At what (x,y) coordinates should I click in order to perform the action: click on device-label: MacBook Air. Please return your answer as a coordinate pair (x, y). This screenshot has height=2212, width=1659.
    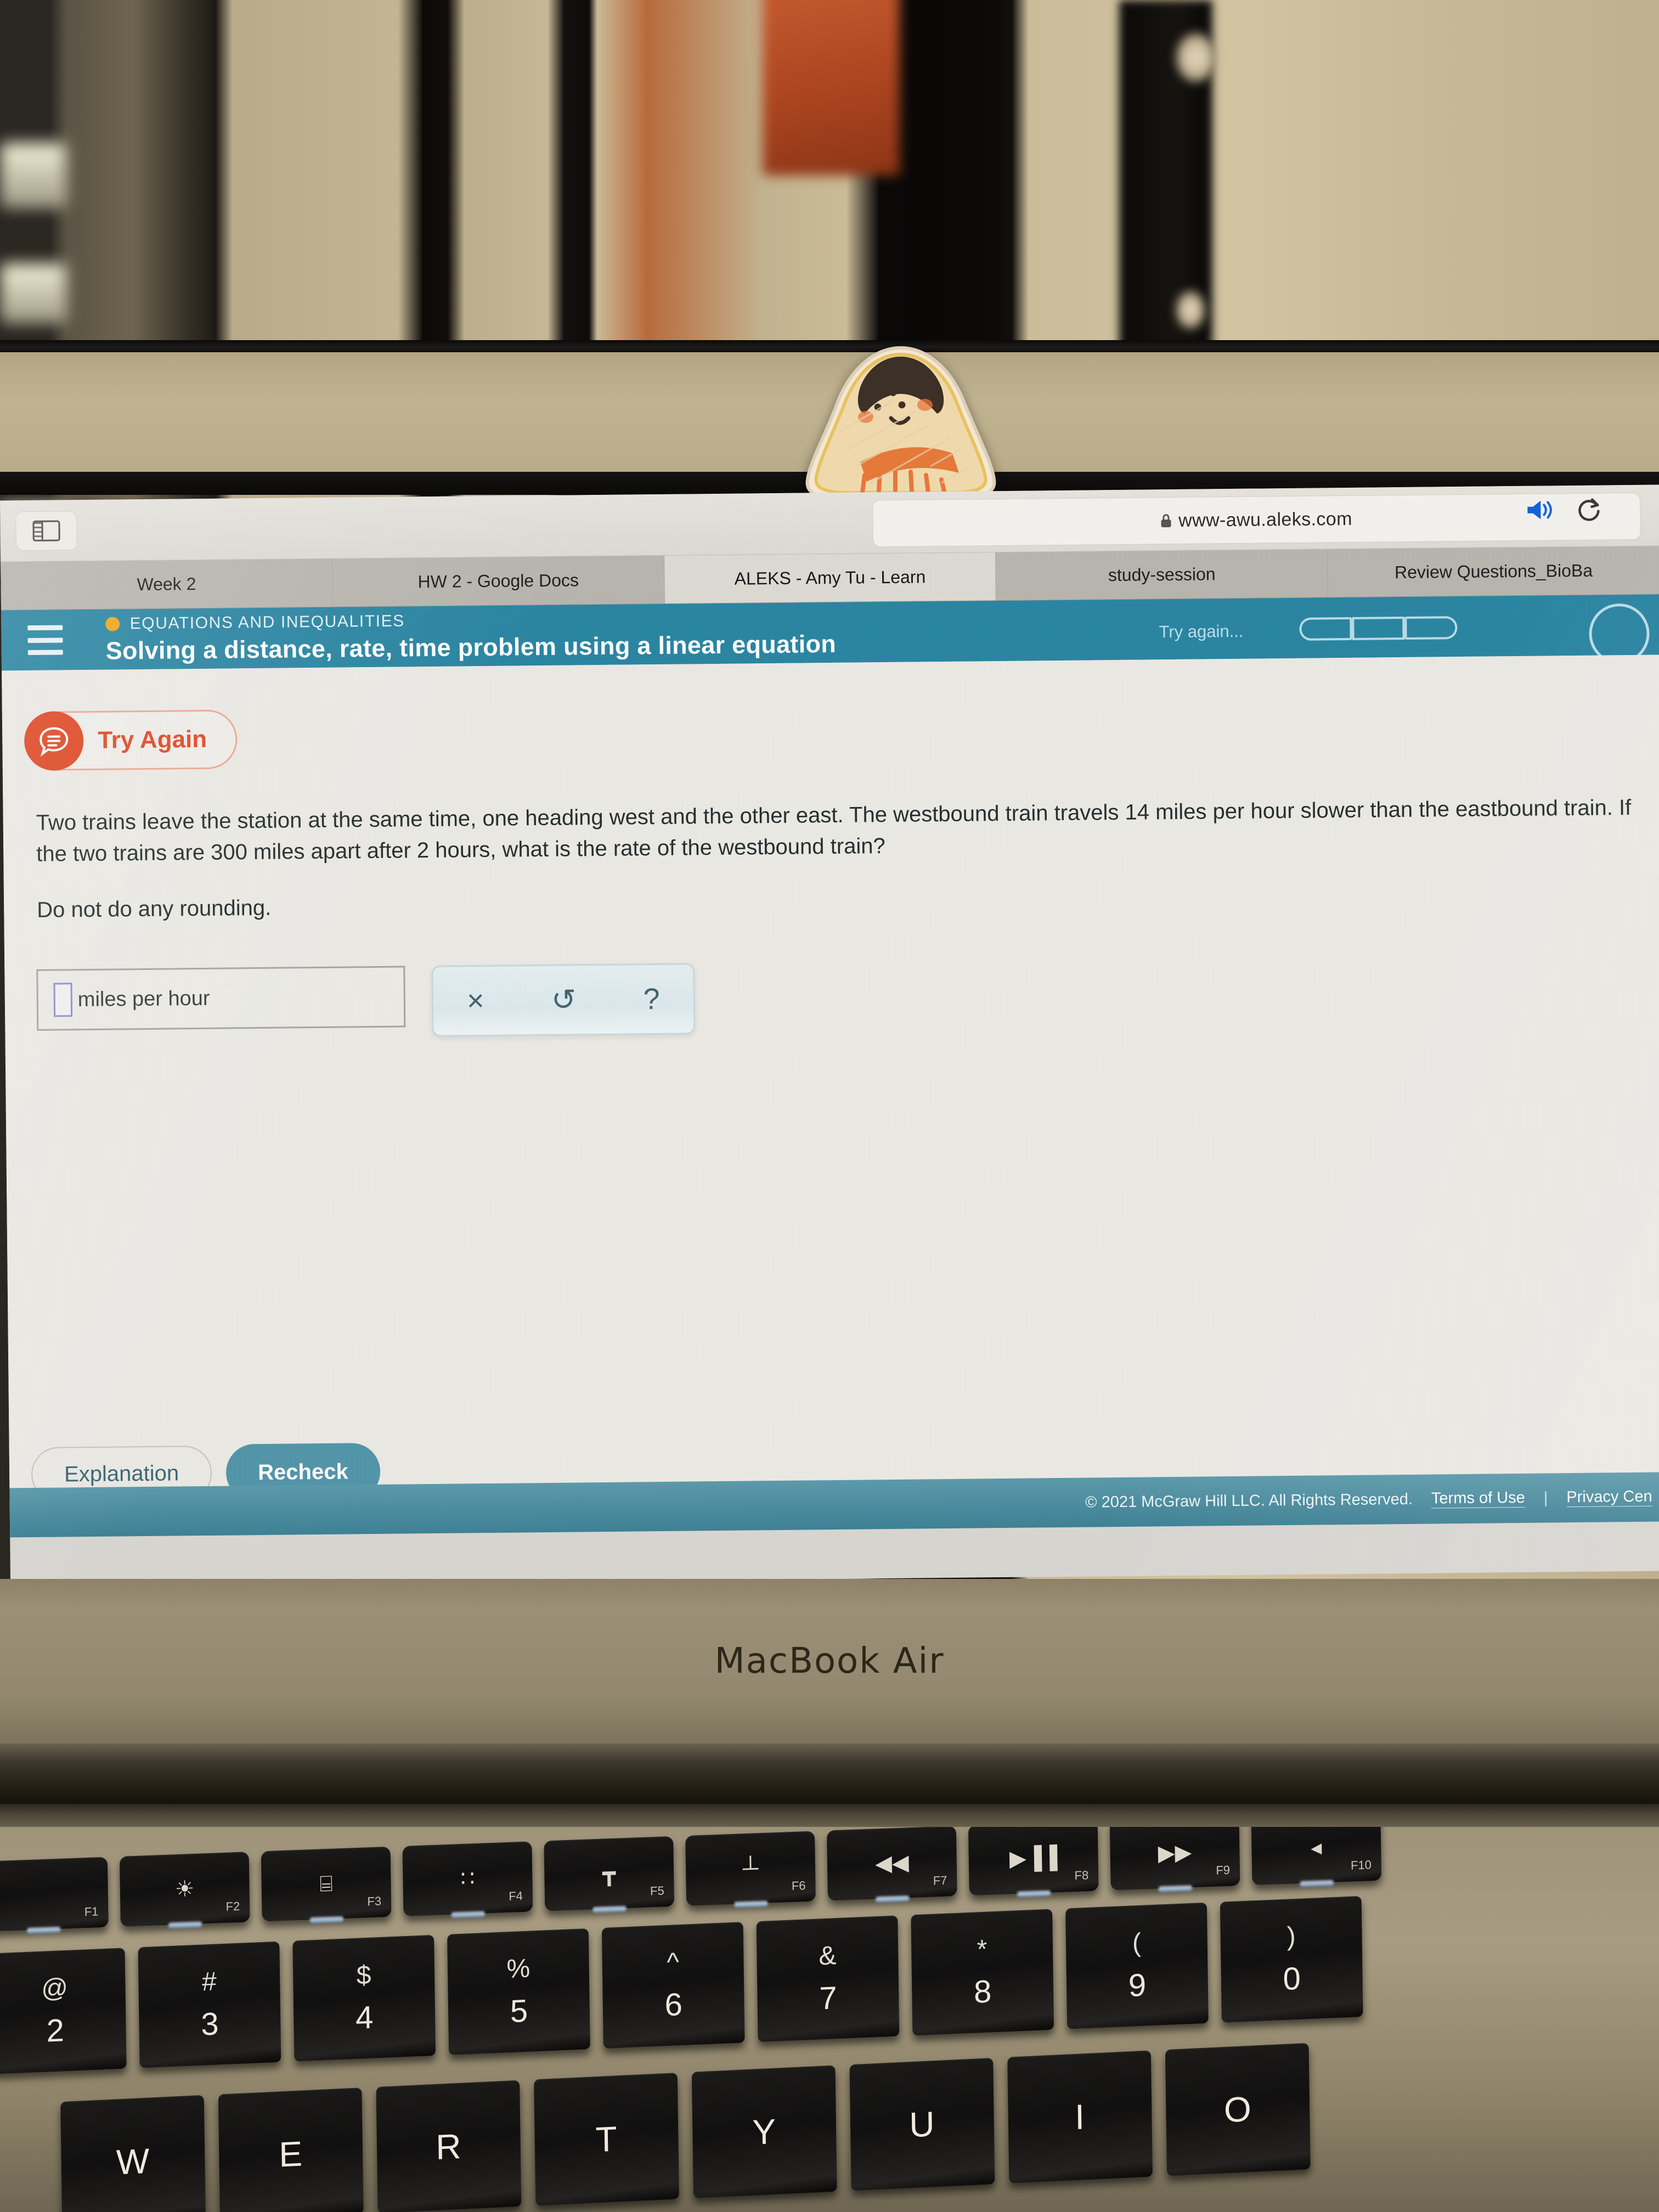
    Looking at the image, I should click on (830, 1661).